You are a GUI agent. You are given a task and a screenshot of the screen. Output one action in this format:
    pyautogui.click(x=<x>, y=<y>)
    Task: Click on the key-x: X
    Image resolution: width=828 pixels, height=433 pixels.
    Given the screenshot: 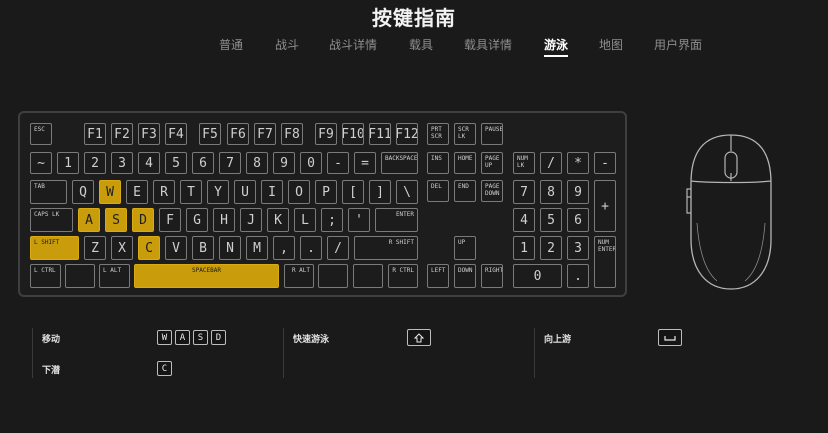 What is the action you would take?
    pyautogui.click(x=122, y=248)
    